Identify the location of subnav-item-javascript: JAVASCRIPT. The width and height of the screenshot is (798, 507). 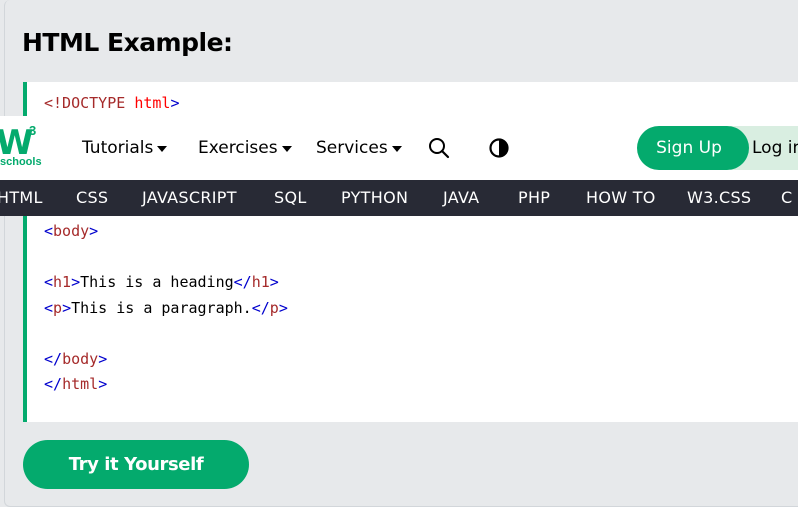
(189, 198).